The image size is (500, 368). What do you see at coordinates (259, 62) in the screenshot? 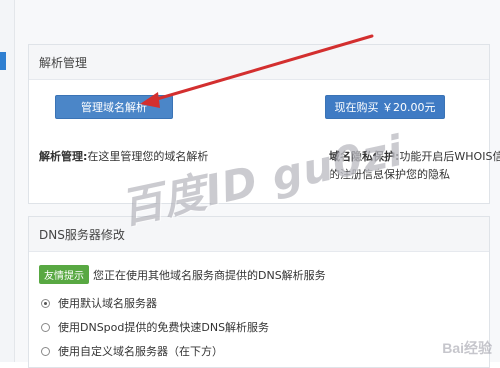
I see `panel-title: 解析管理` at bounding box center [259, 62].